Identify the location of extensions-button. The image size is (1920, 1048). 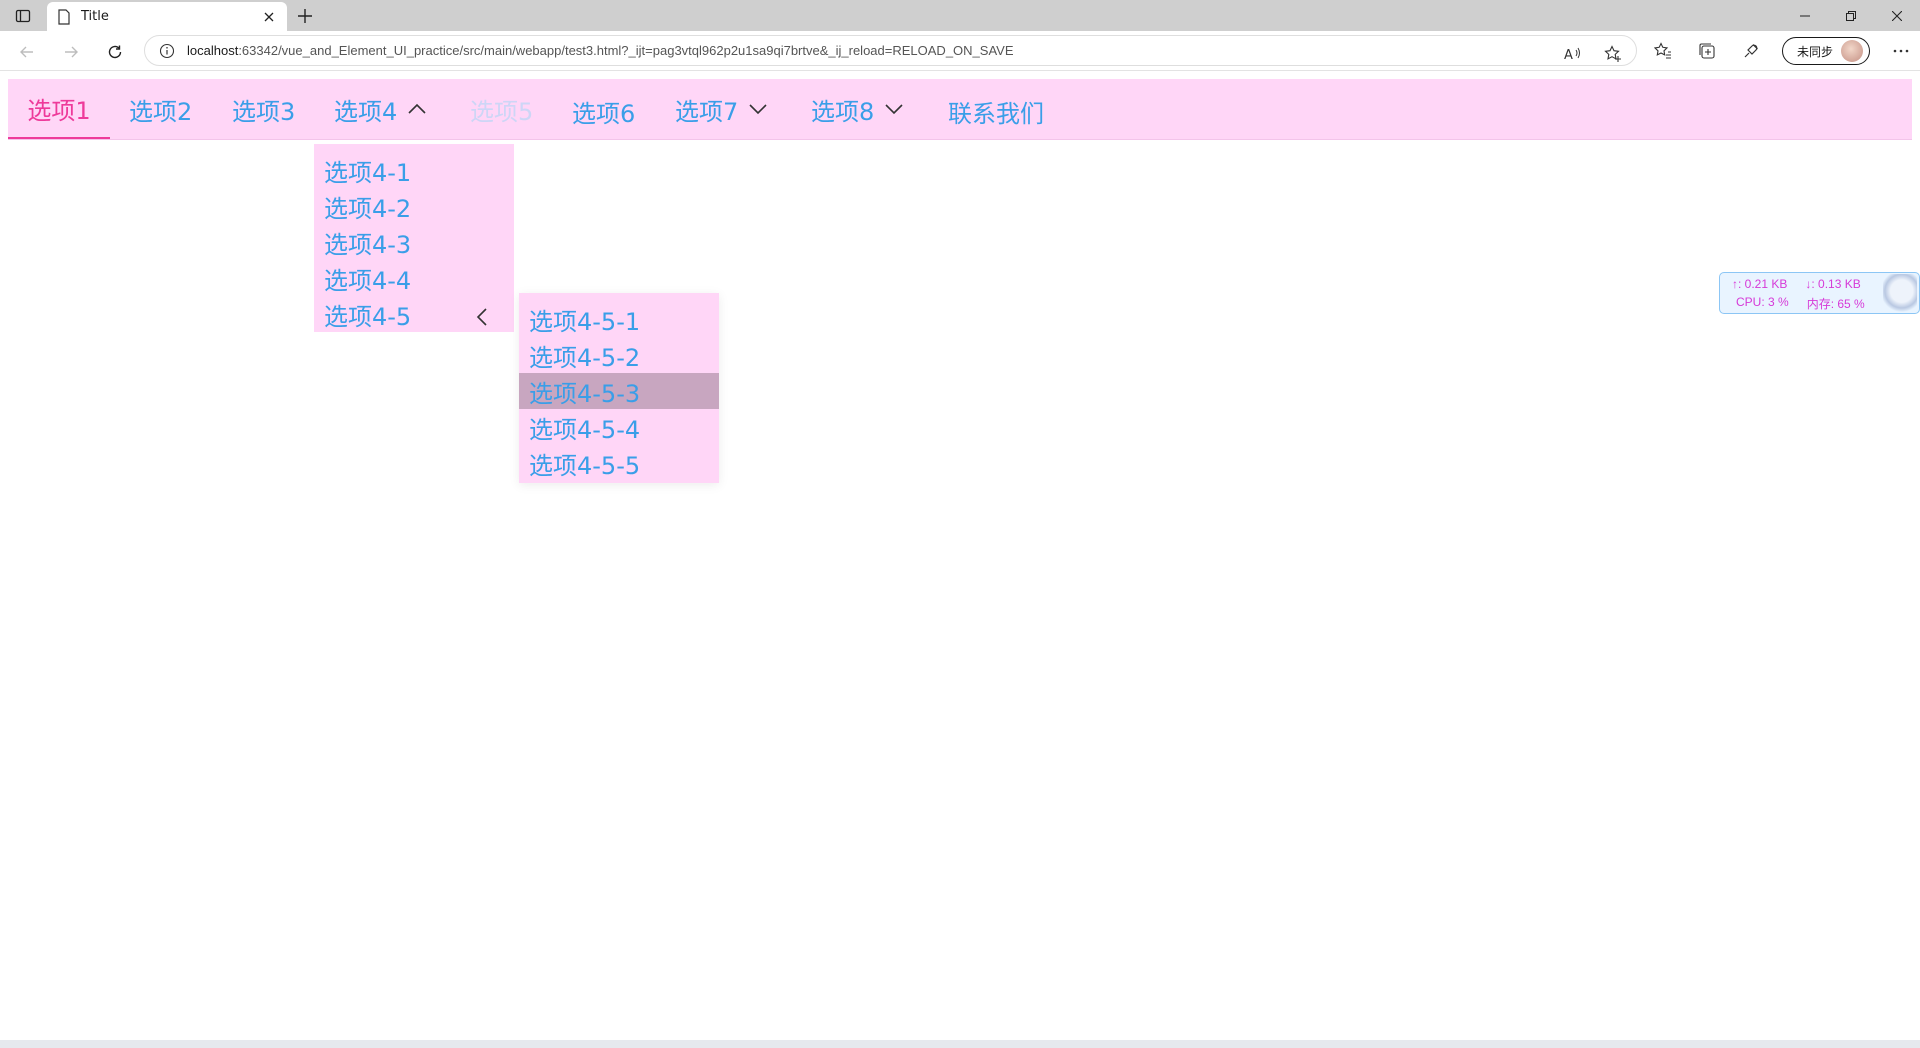
(1751, 51).